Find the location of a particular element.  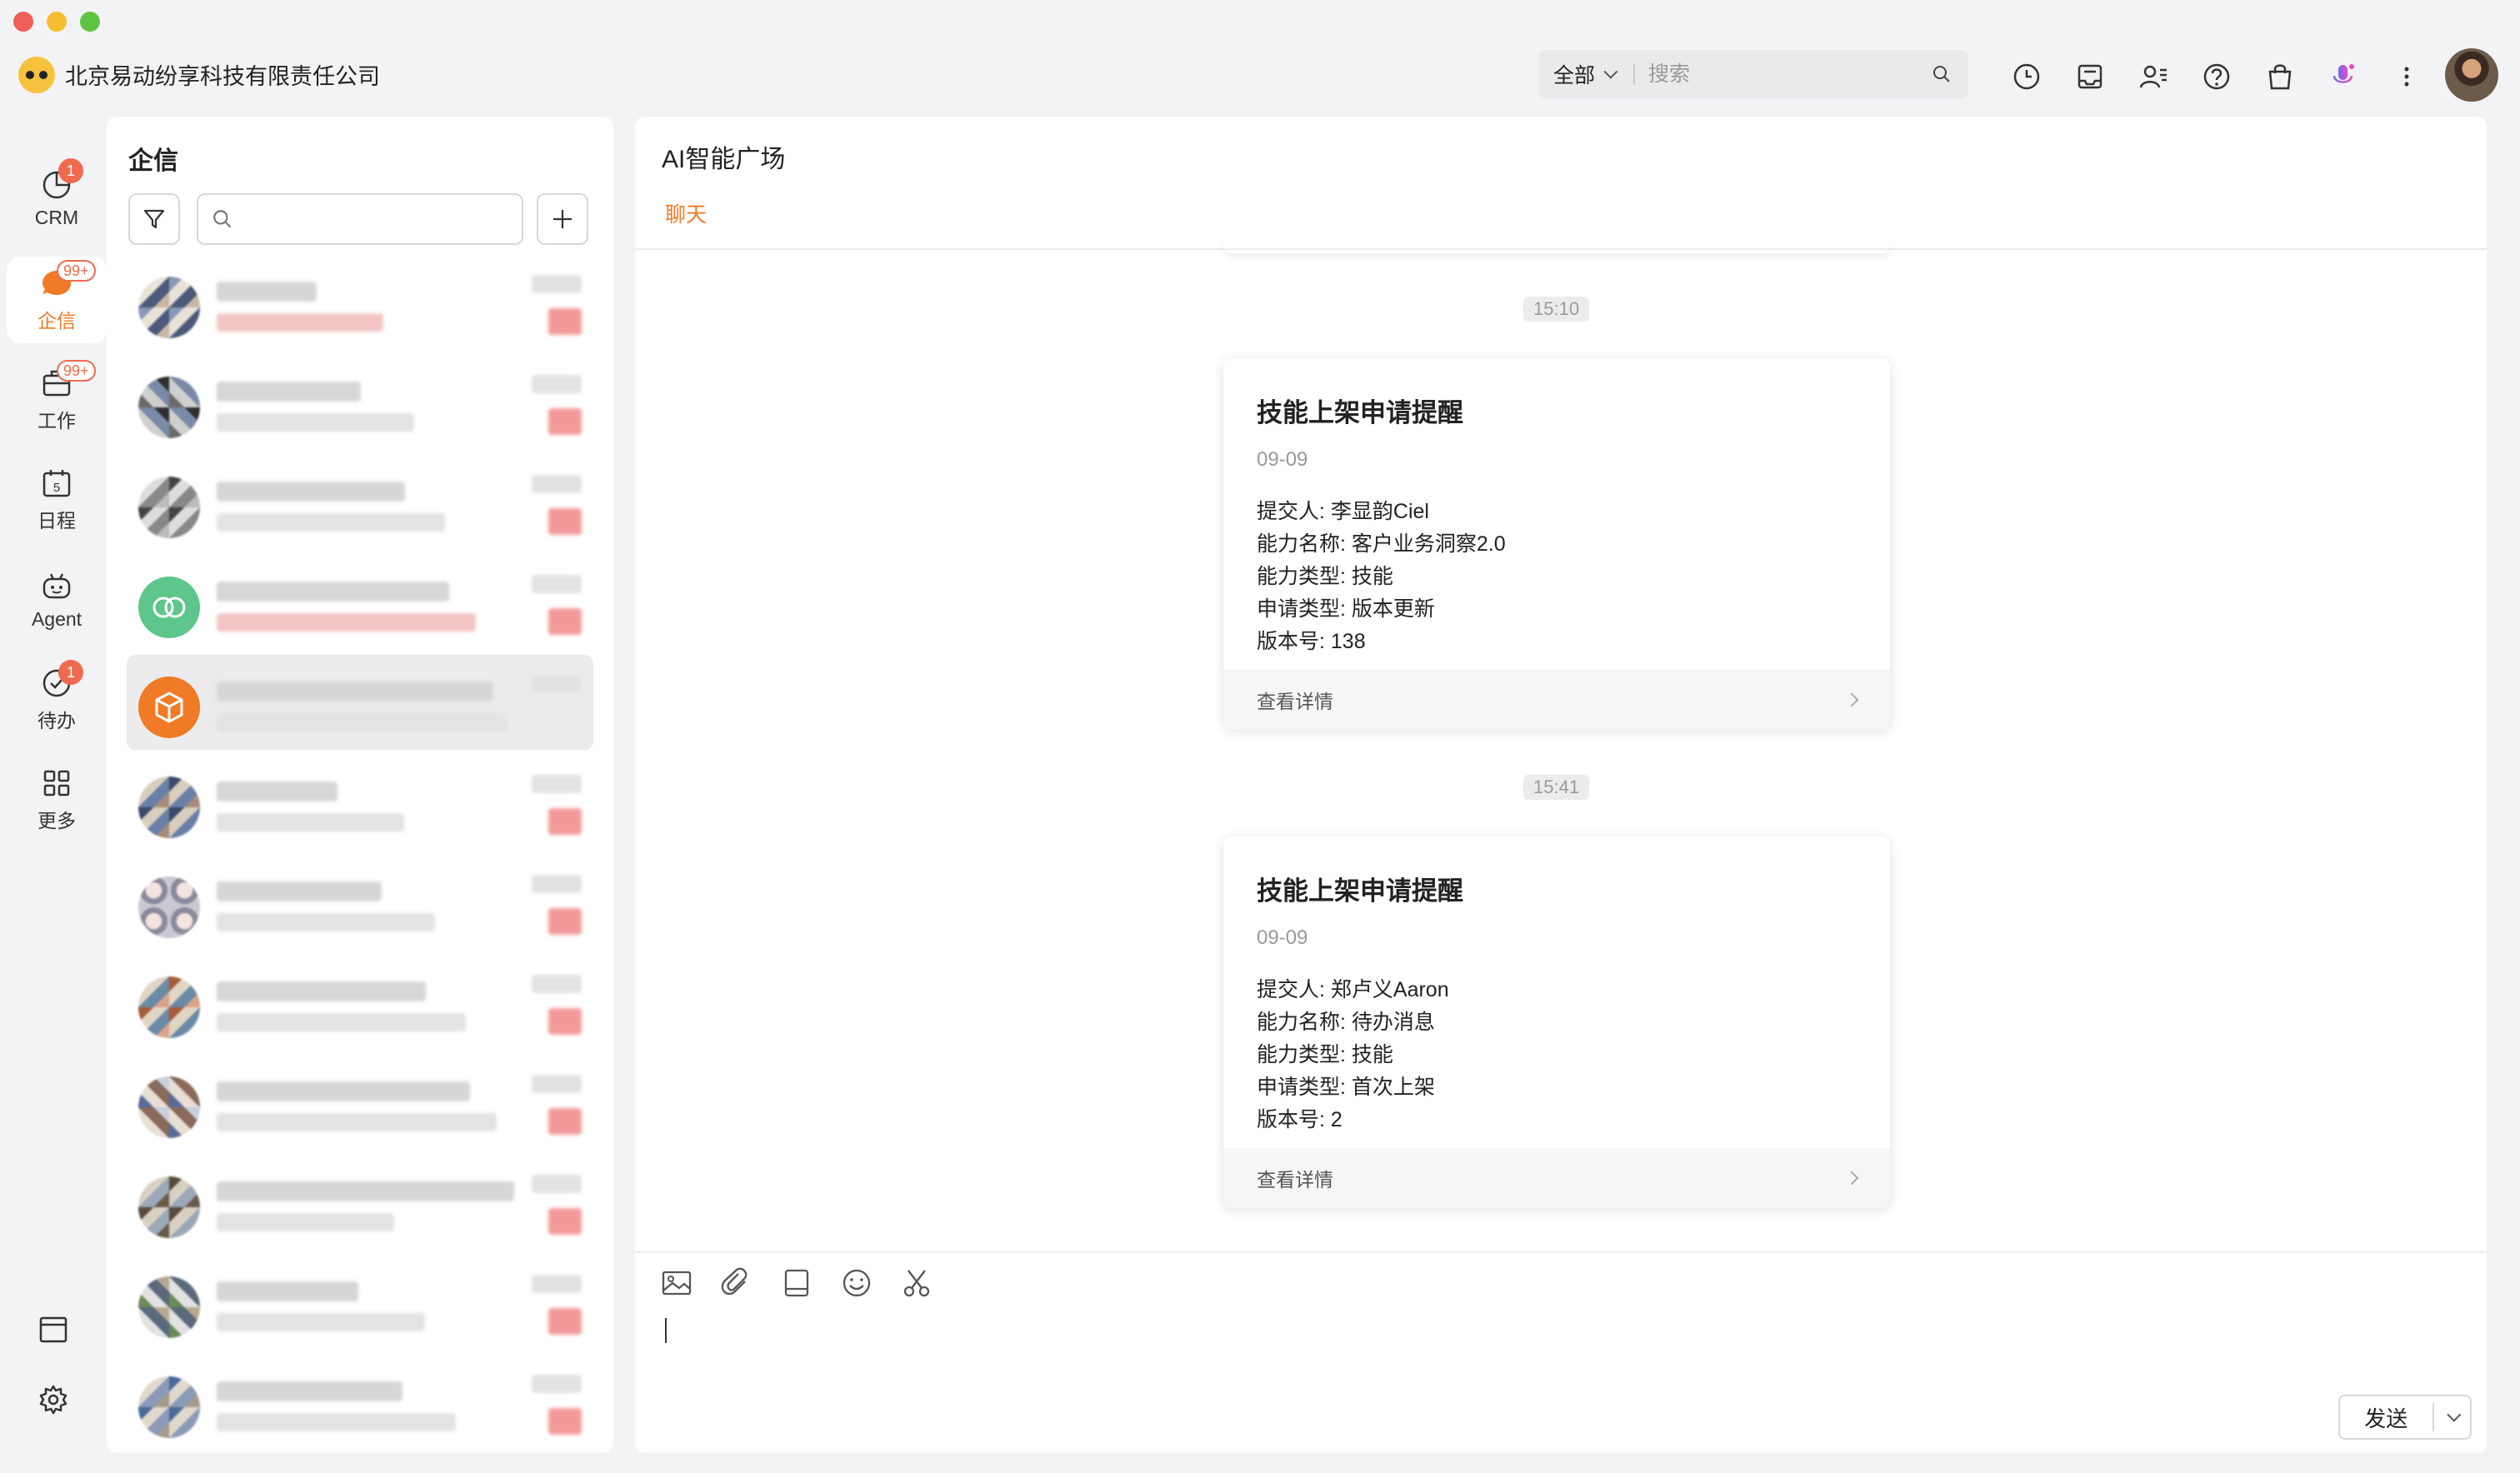

minimize-window-button is located at coordinates (57, 22).